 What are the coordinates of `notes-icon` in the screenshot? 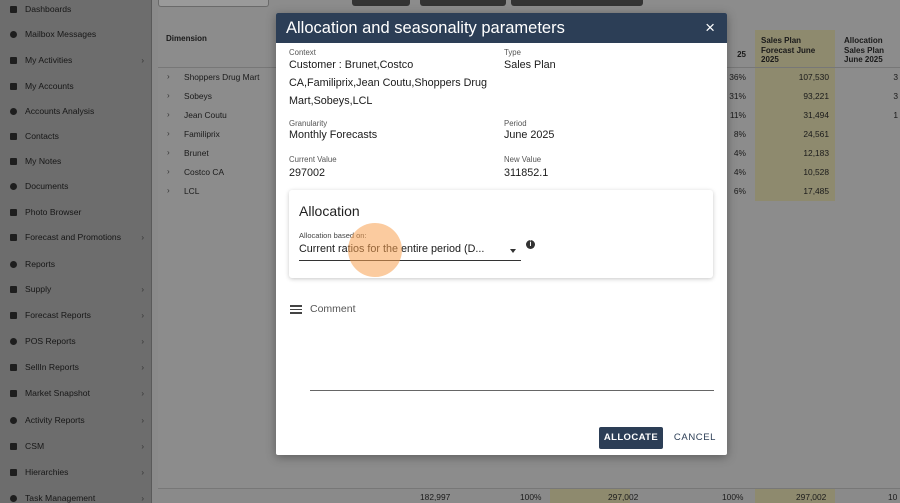 It's located at (13, 161).